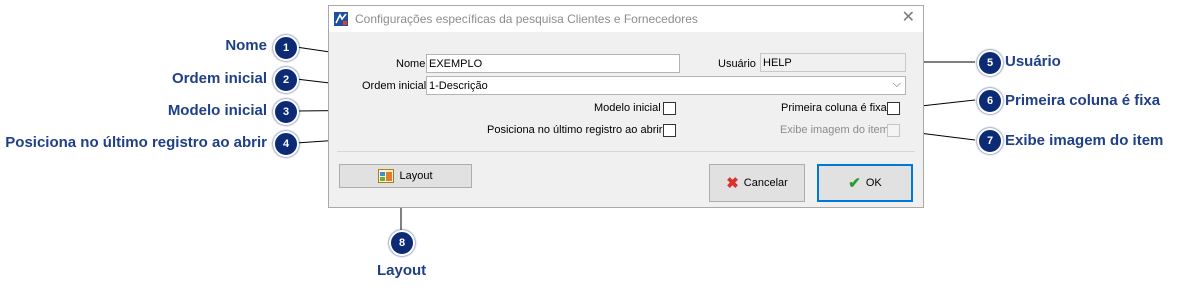 The image size is (1179, 297). Describe the element at coordinates (416, 176) in the screenshot. I see `layout-button-label: Layout` at that location.